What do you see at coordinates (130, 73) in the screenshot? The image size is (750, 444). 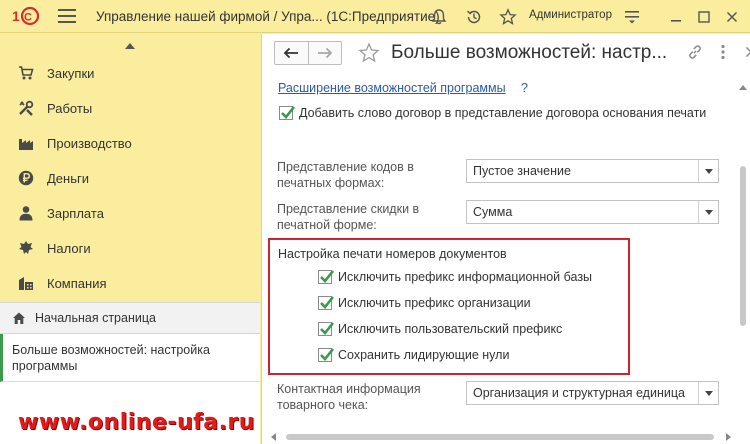 I see `sidebar-item-purchases: Закупки` at bounding box center [130, 73].